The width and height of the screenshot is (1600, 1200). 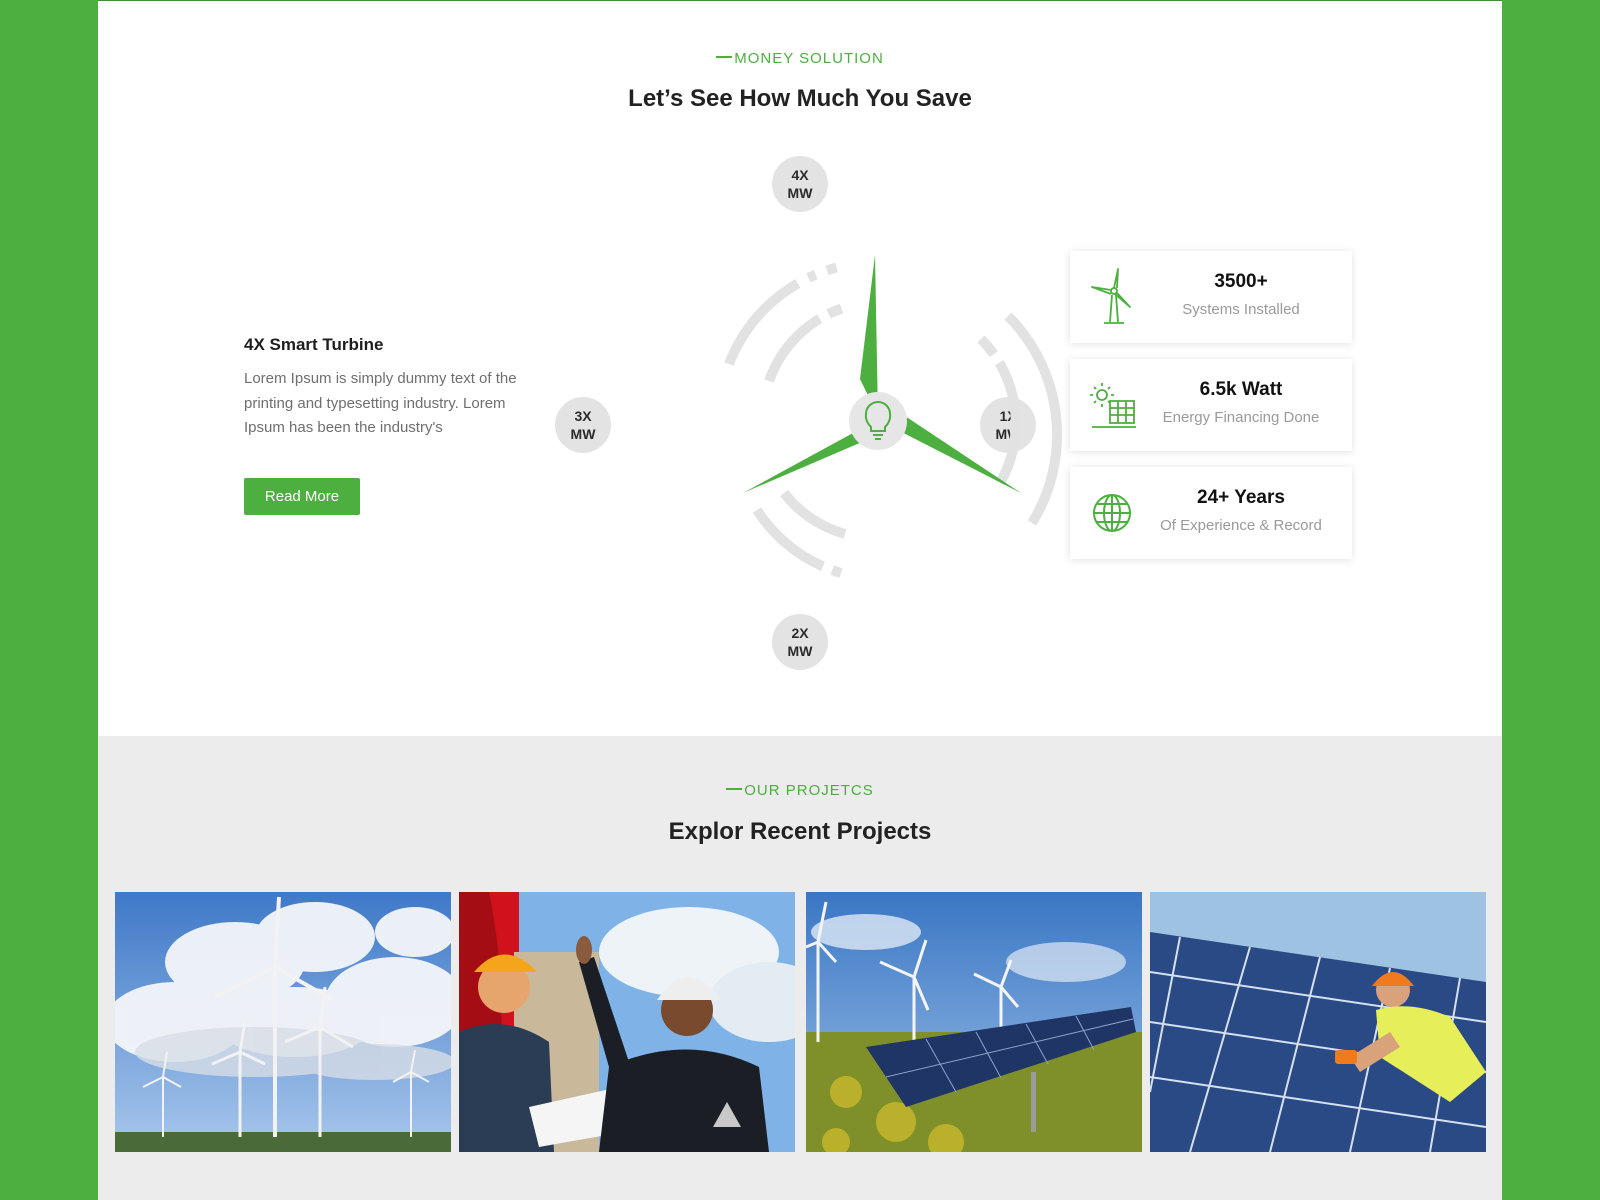 What do you see at coordinates (806, 342) in the screenshot?
I see `arc-upper-left-inner` at bounding box center [806, 342].